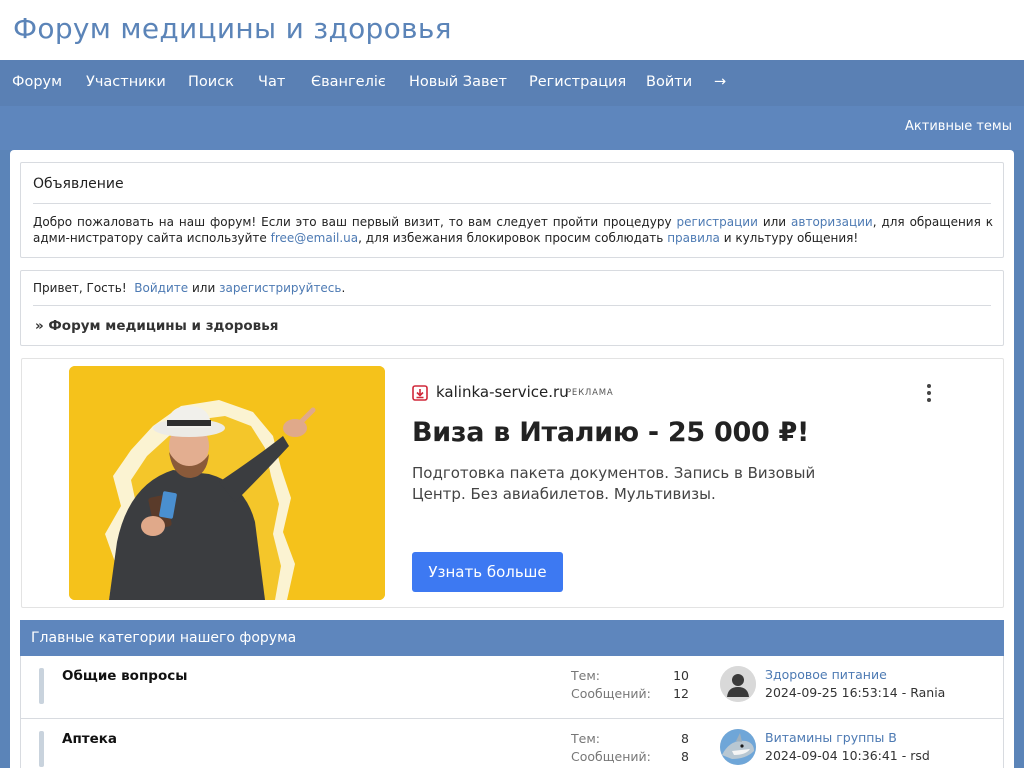 The height and width of the screenshot is (768, 1024). Describe the element at coordinates (716, 222) in the screenshot. I see `registration-link: регистрации` at that location.